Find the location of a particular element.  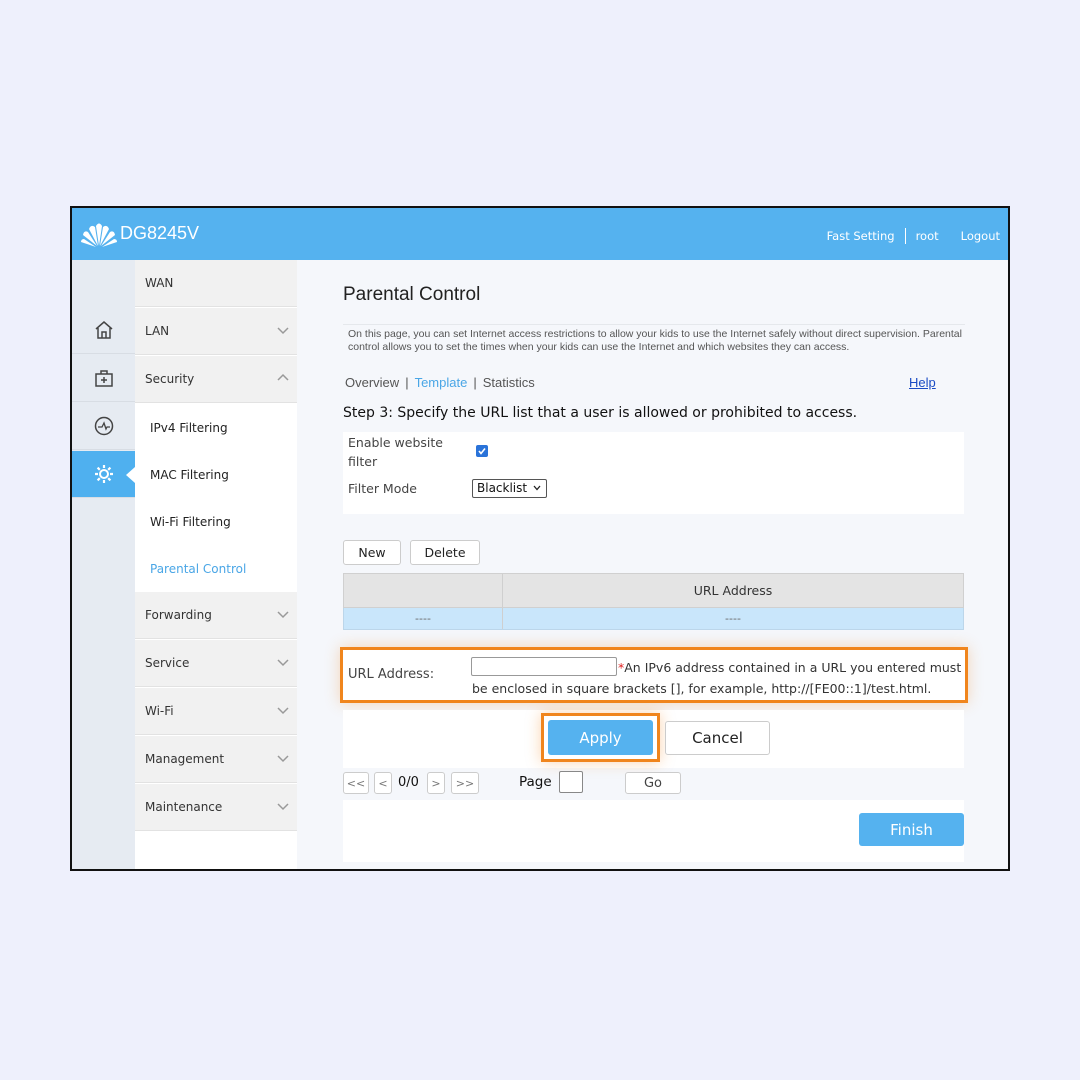

submenu-label: MAC Filtering is located at coordinates (189, 474).